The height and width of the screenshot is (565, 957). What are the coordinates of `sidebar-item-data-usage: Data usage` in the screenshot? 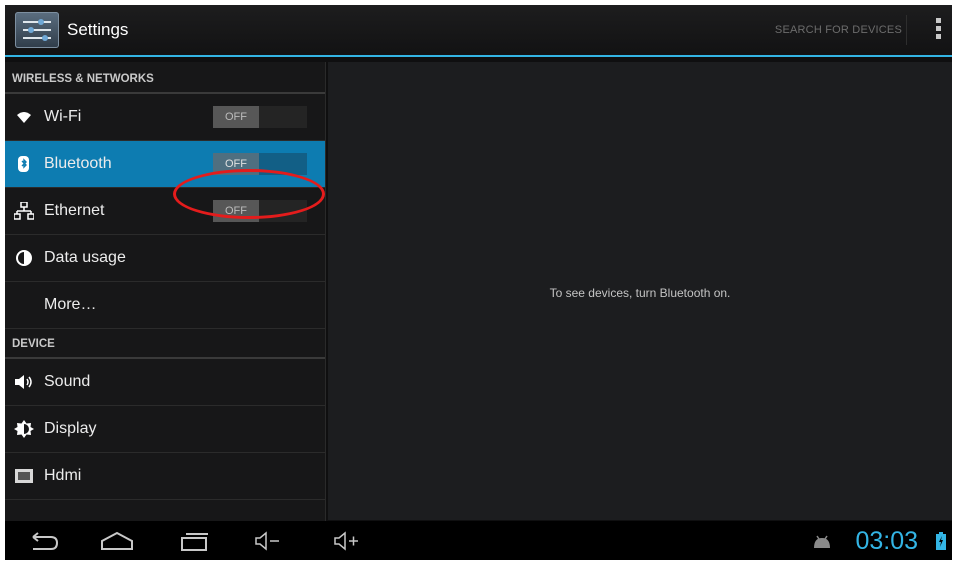 It's located at (165, 258).